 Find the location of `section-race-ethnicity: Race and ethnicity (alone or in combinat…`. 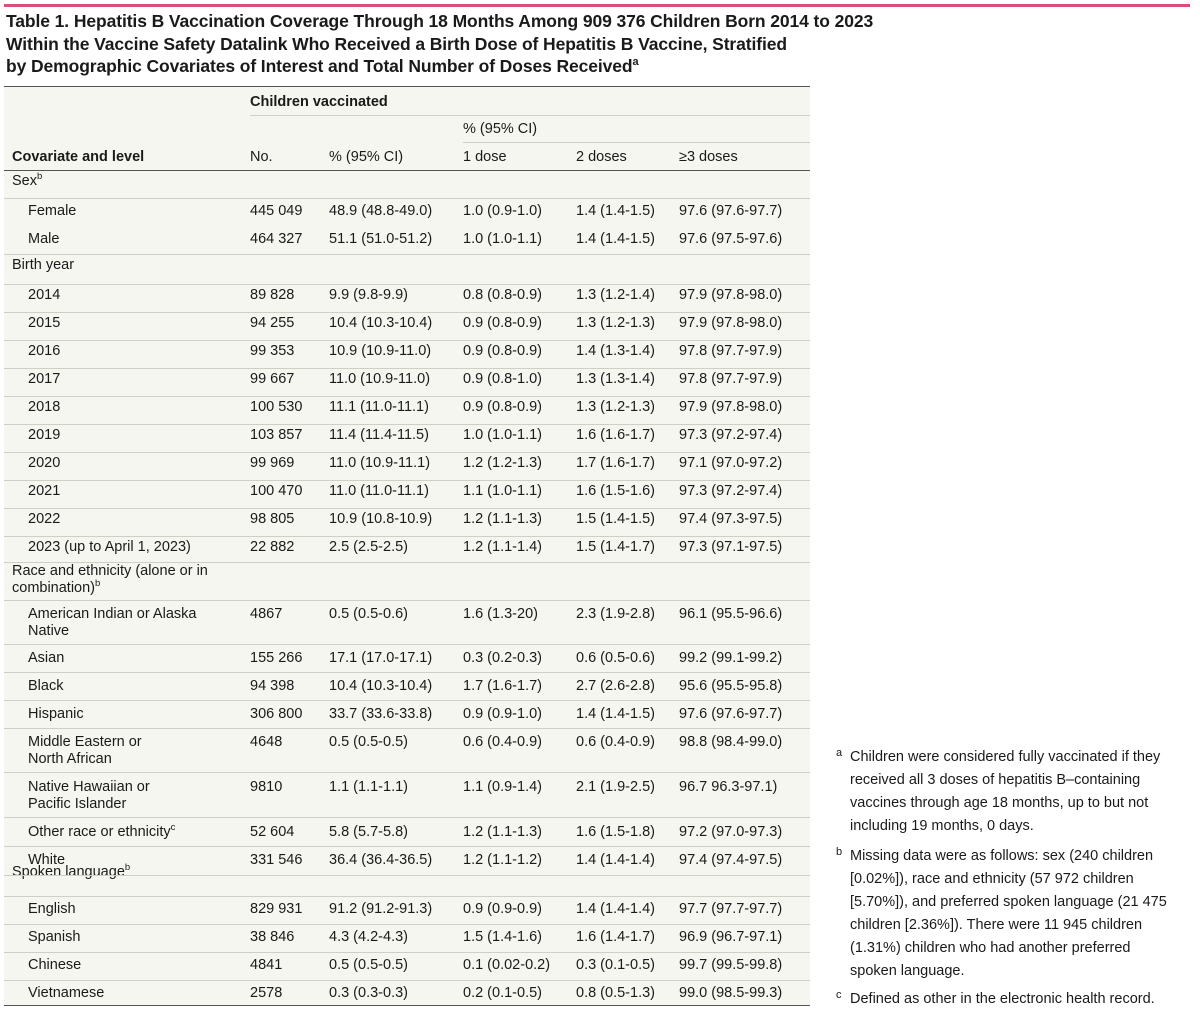

section-race-ethnicity: Race and ethnicity (alone or in combinat… is located at coordinates (110, 579).